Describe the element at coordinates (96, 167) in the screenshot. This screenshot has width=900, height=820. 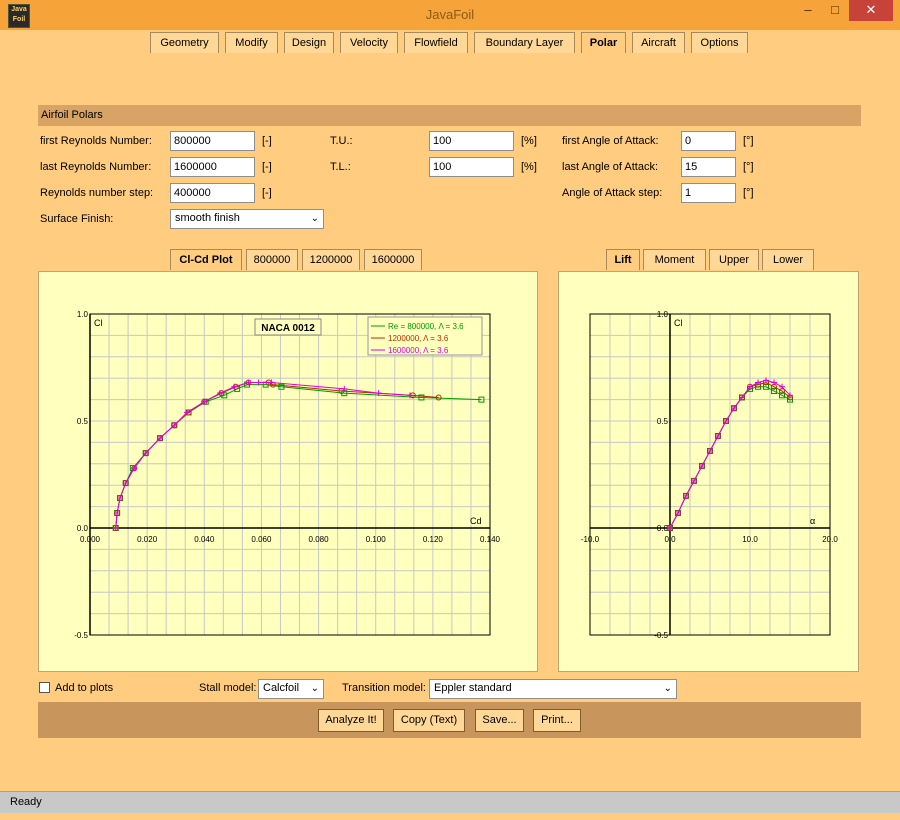
I see `last-re-label: last Reynolds Number:` at that location.